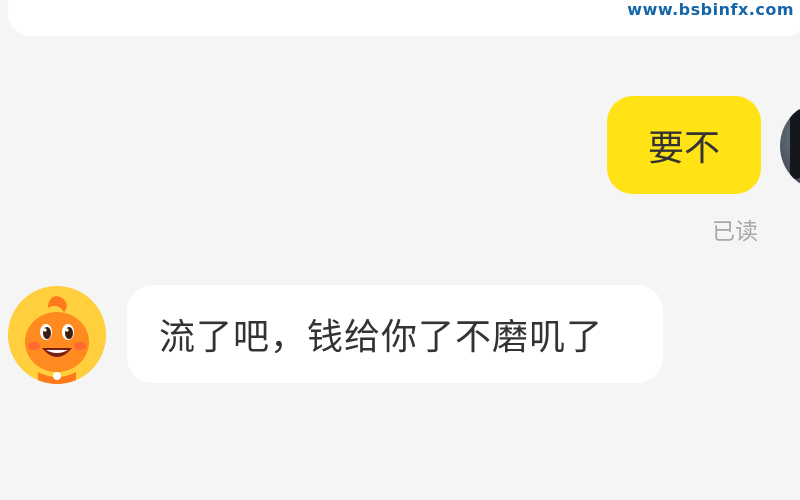 The image size is (800, 500). I want to click on orange-mascot-icon, so click(57, 335).